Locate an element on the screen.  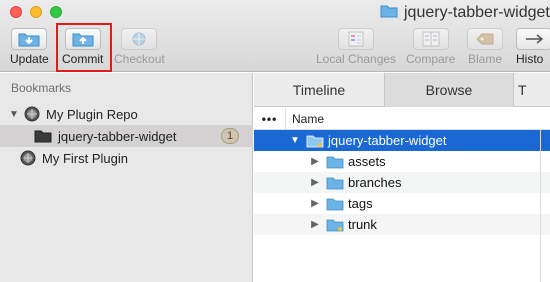
tree-row-assets: ▶ assets is located at coordinates (402, 161).